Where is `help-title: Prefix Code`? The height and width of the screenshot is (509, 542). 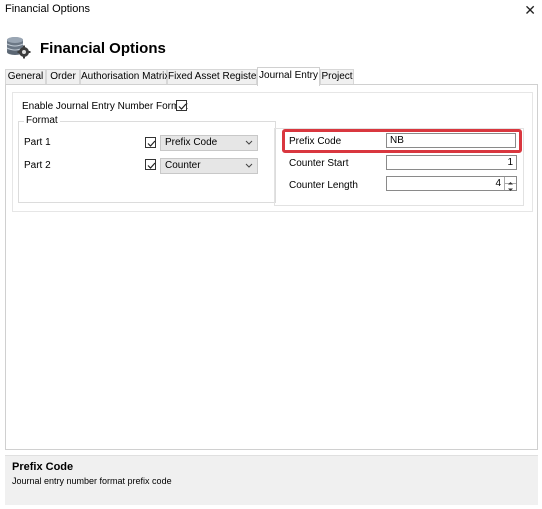
help-title: Prefix Code is located at coordinates (43, 467).